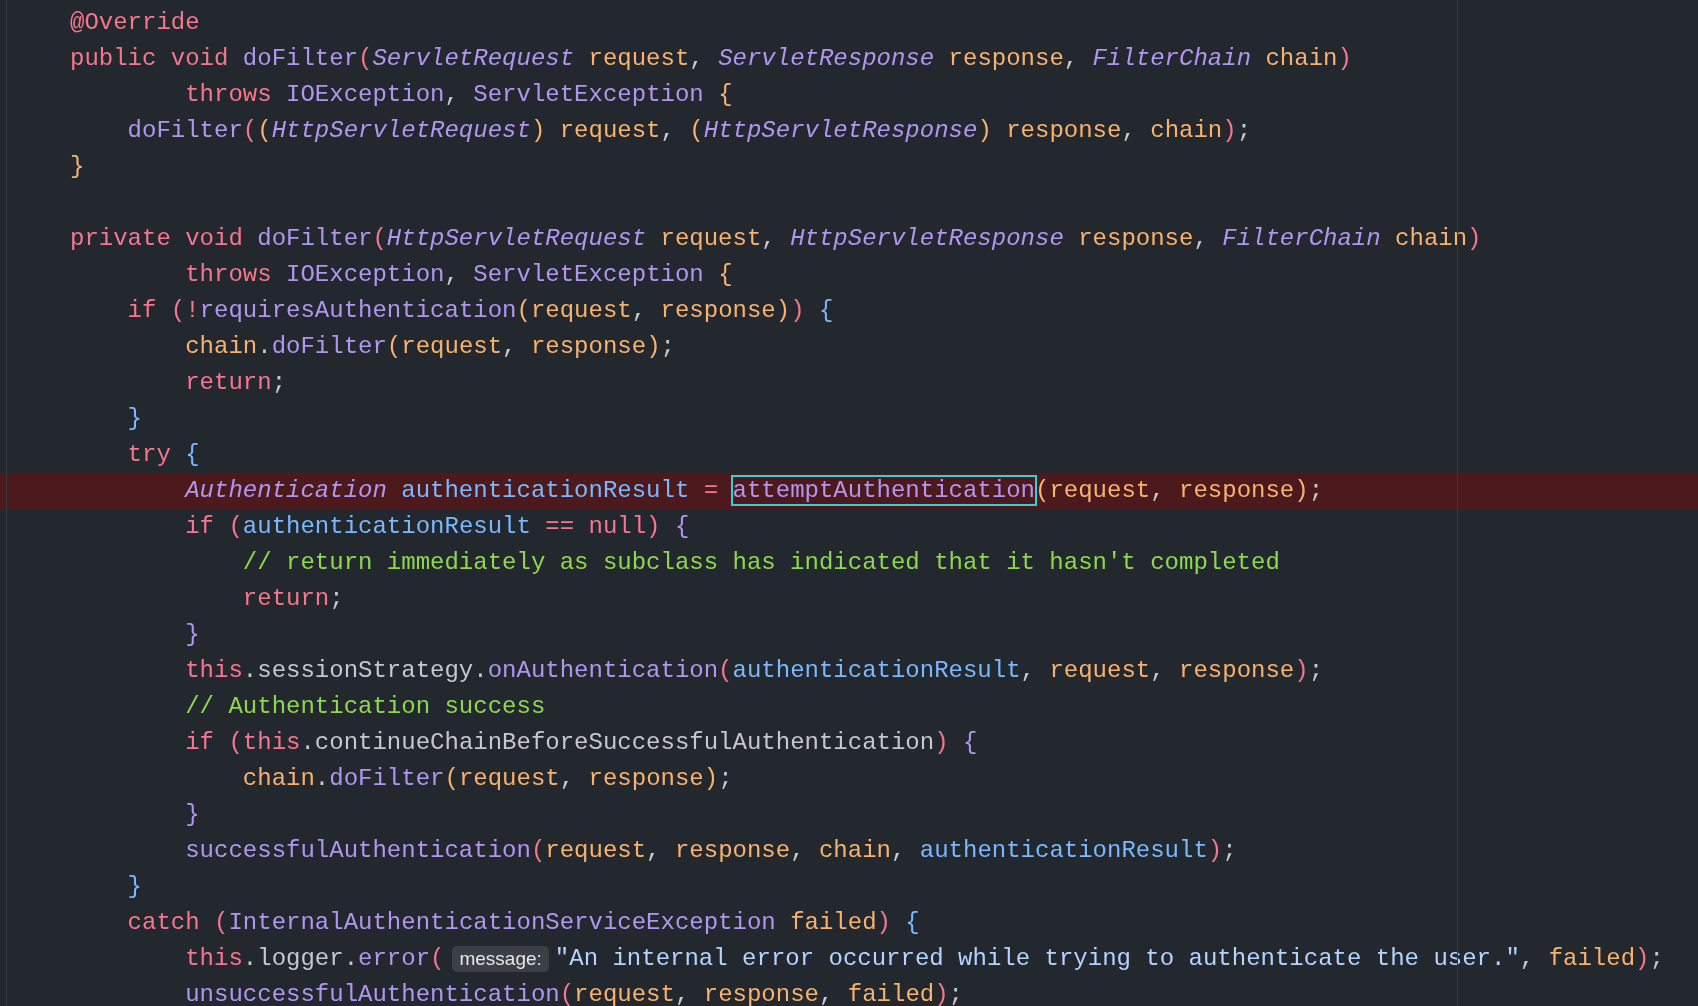  What do you see at coordinates (163, 455) in the screenshot?
I see `code-line: try {` at bounding box center [163, 455].